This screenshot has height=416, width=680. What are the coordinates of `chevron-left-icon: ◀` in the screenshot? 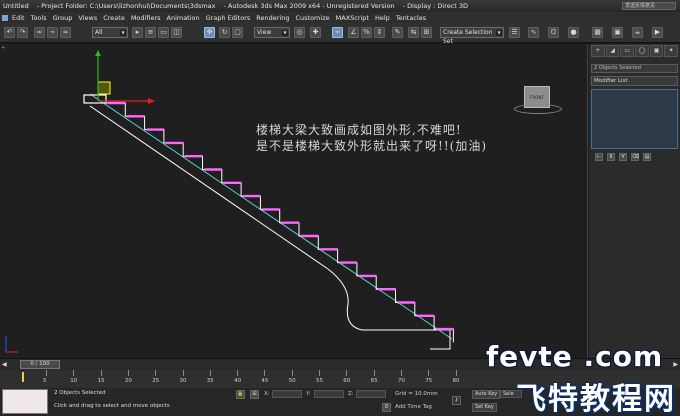 It's located at (4, 364).